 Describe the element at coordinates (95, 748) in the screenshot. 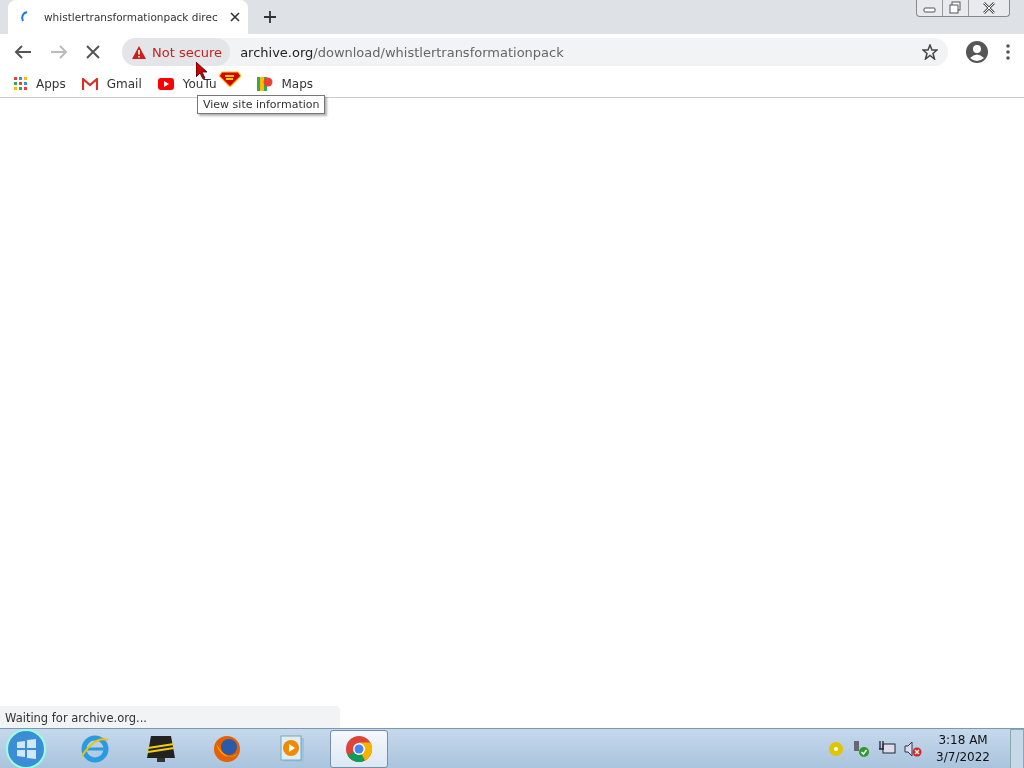

I see `letter-e-icon` at that location.